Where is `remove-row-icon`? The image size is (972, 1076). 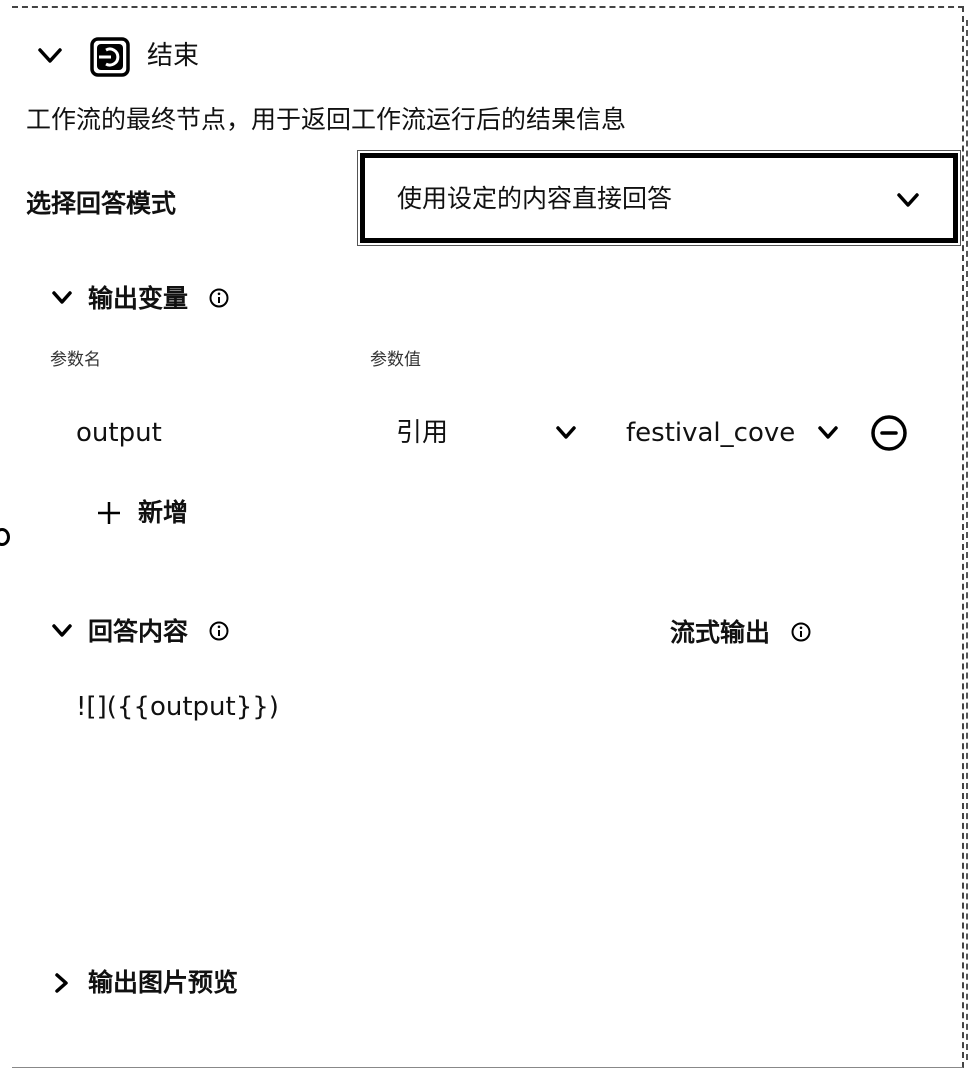
remove-row-icon is located at coordinates (889, 433).